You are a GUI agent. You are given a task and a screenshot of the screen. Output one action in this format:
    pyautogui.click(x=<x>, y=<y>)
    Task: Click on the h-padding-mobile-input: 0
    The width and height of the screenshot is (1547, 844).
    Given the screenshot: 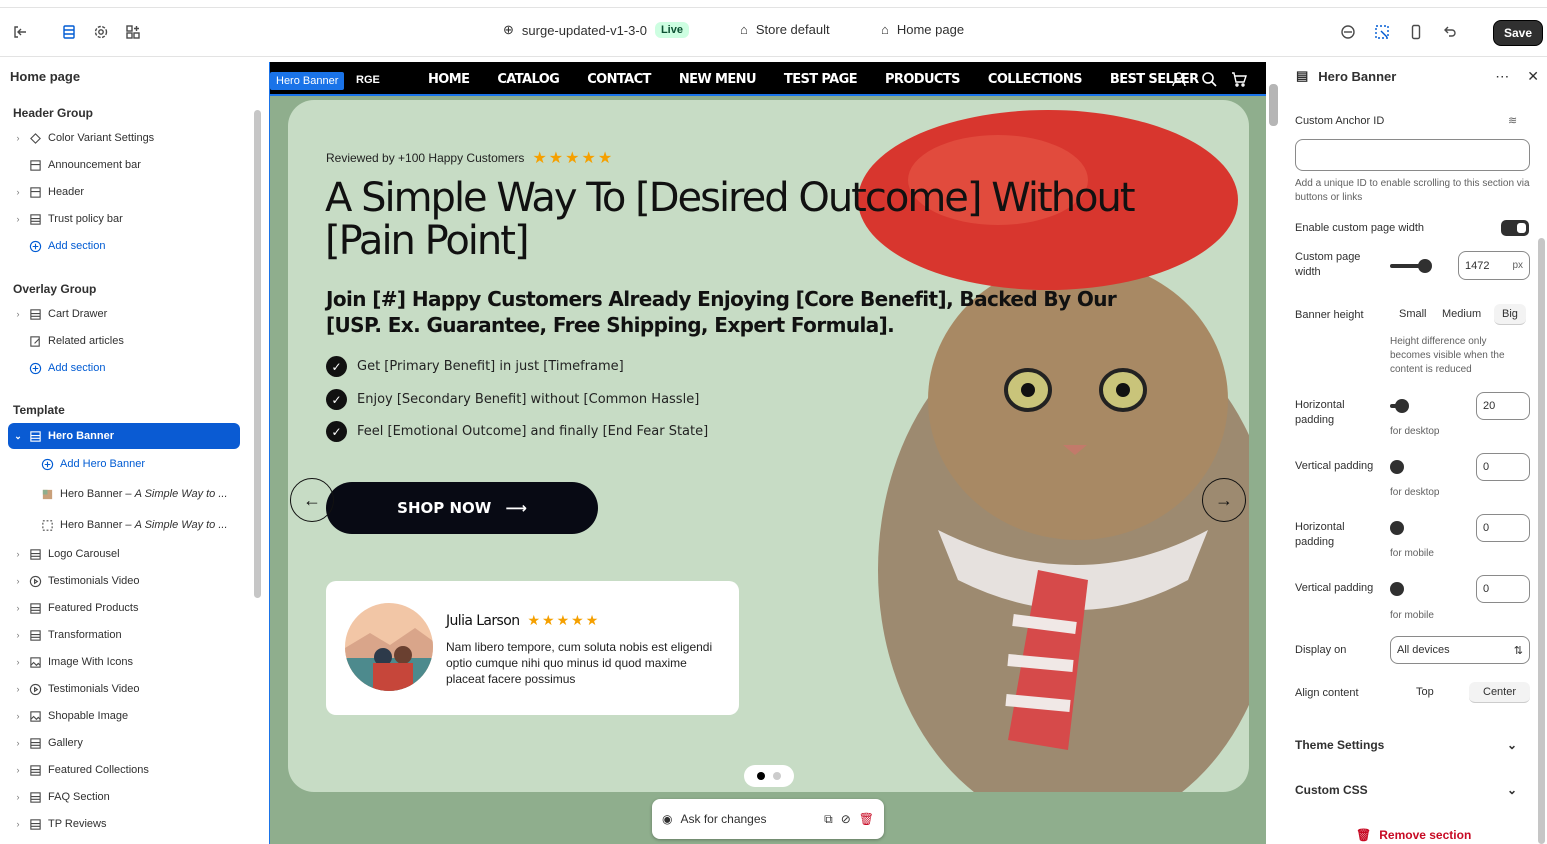 What is the action you would take?
    pyautogui.click(x=1503, y=528)
    